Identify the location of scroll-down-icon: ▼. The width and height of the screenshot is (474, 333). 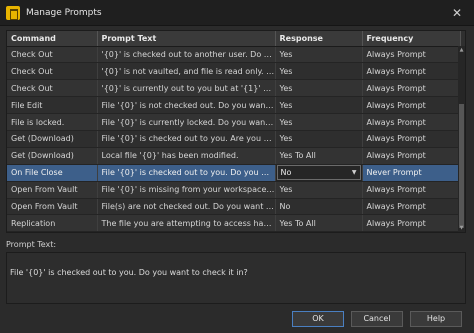
(461, 228).